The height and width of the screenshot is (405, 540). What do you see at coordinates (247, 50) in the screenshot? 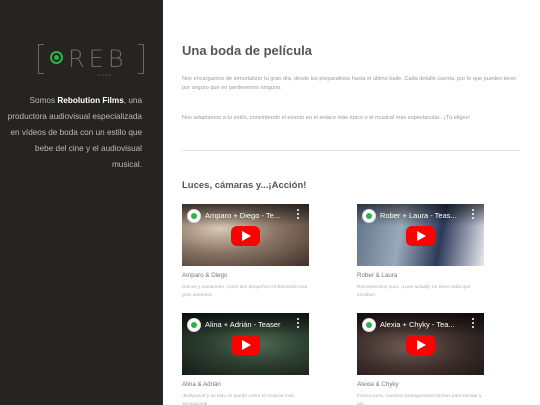
I see `page-title: Una boda de película` at bounding box center [247, 50].